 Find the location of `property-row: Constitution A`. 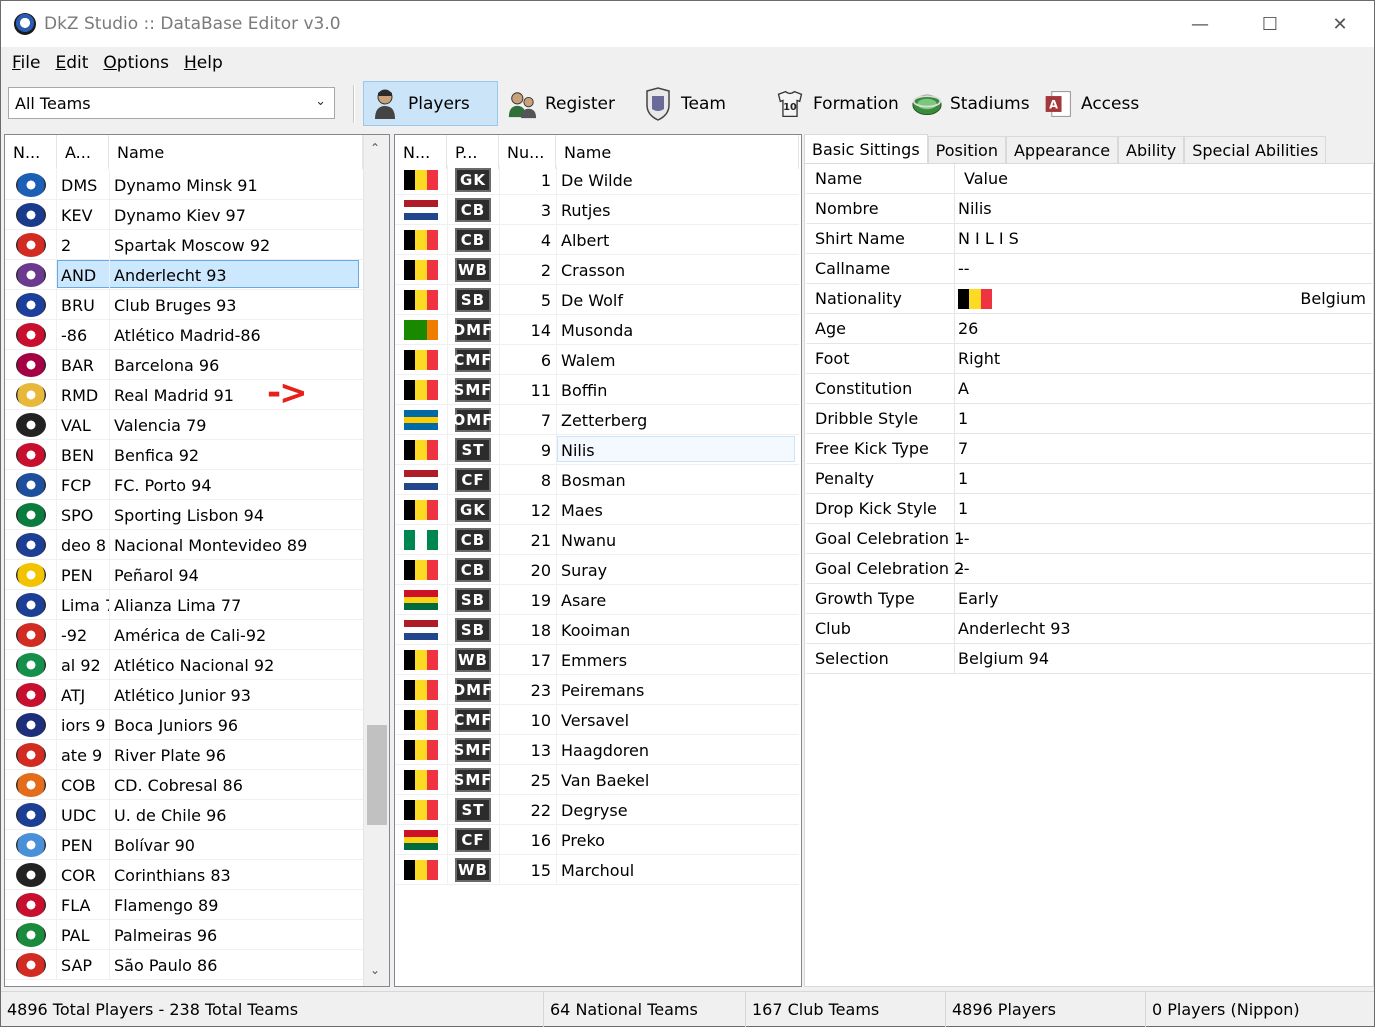

property-row: Constitution A is located at coordinates (1089, 389).